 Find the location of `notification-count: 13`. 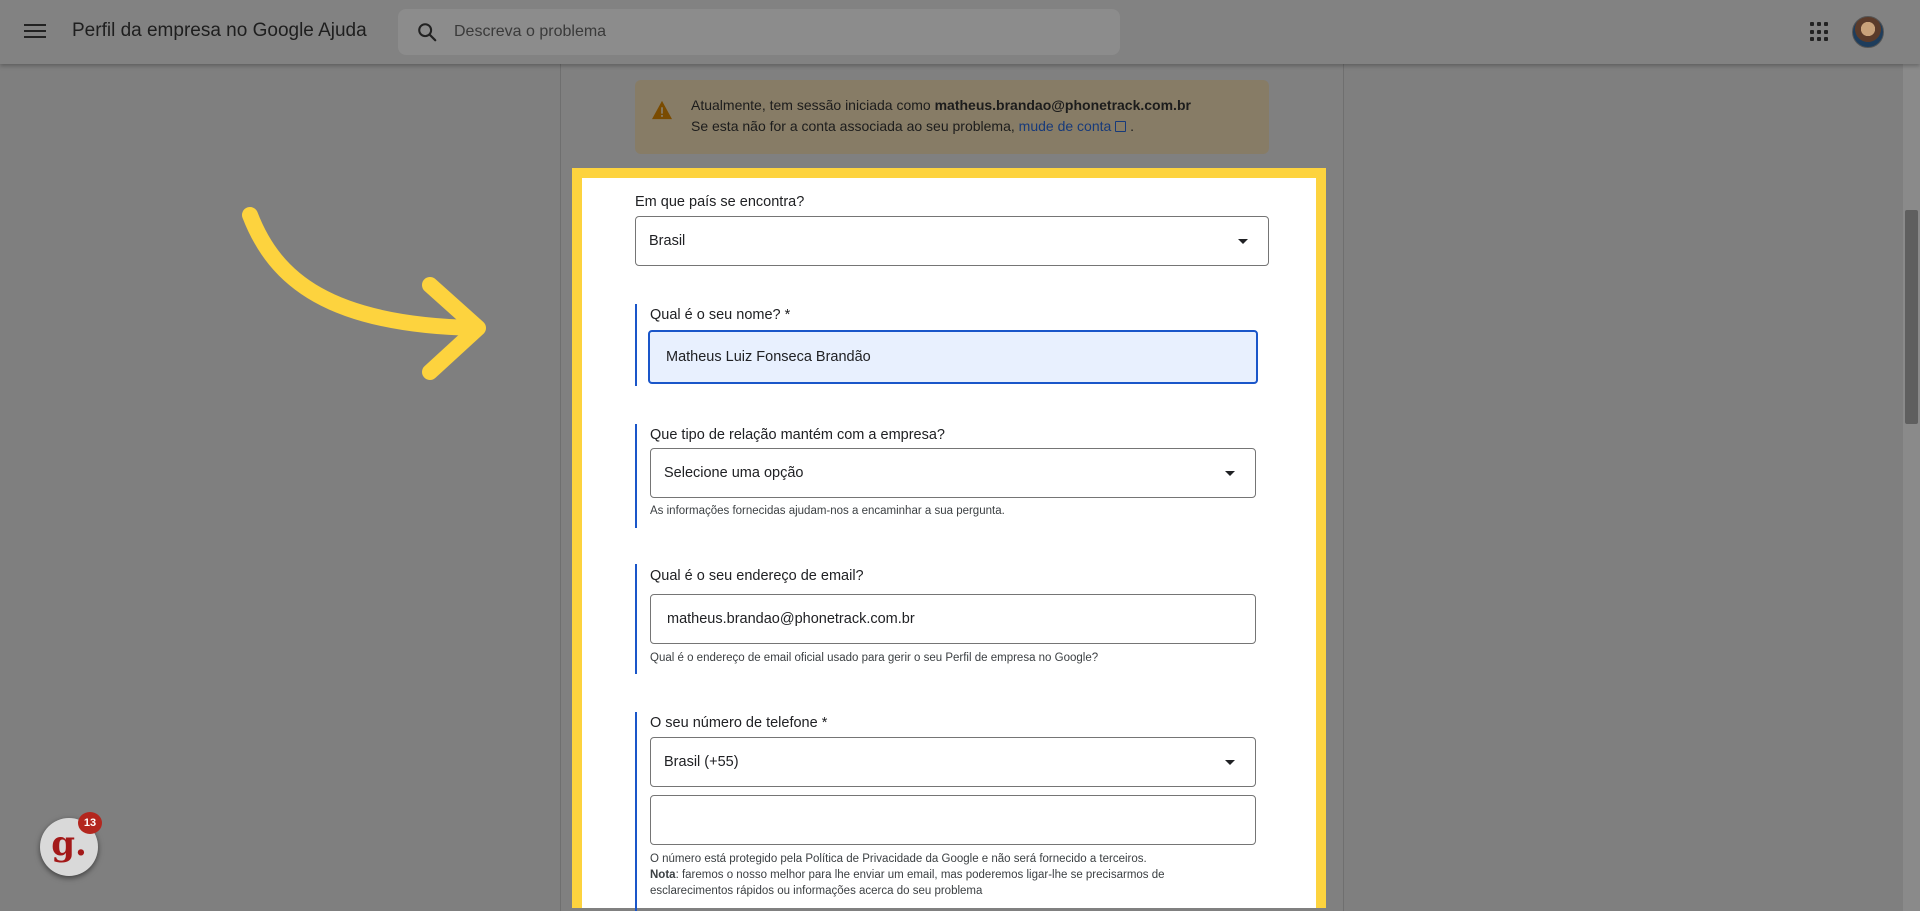

notification-count: 13 is located at coordinates (90, 823).